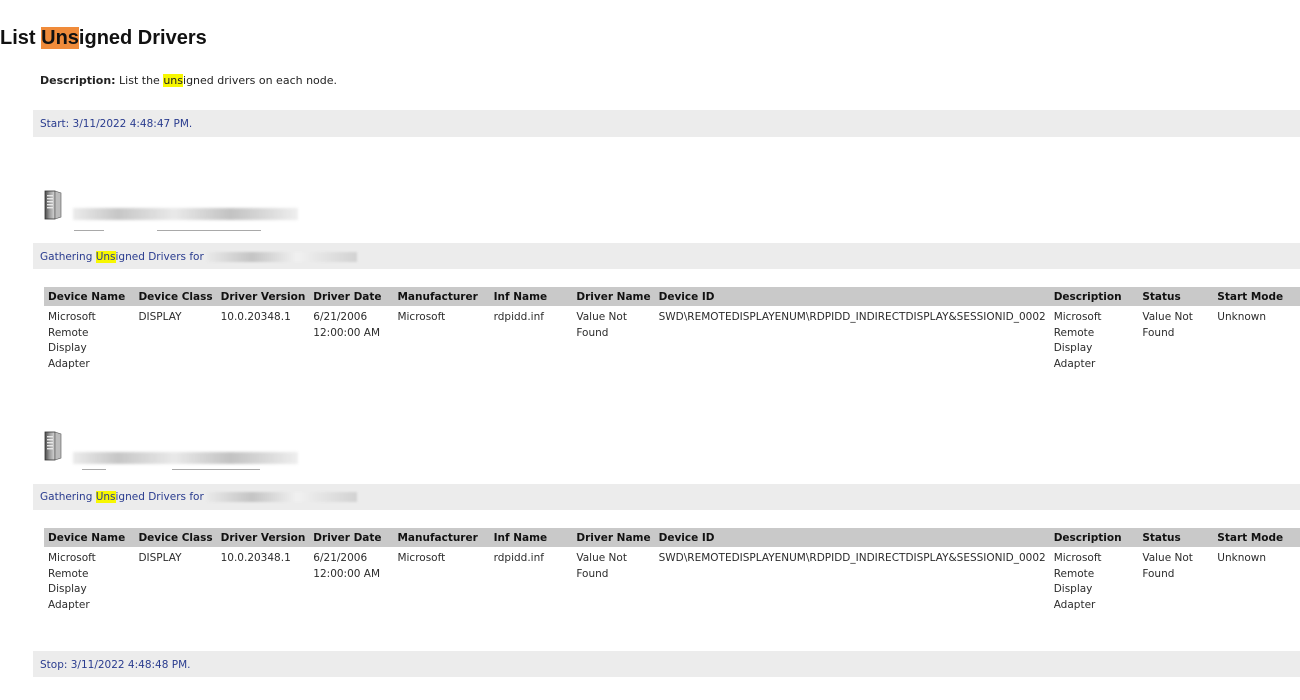 Image resolution: width=1300 pixels, height=700 pixels. I want to click on stop-time-band: Stop: 3/11/2022 4:48:48 PM., so click(666, 664).